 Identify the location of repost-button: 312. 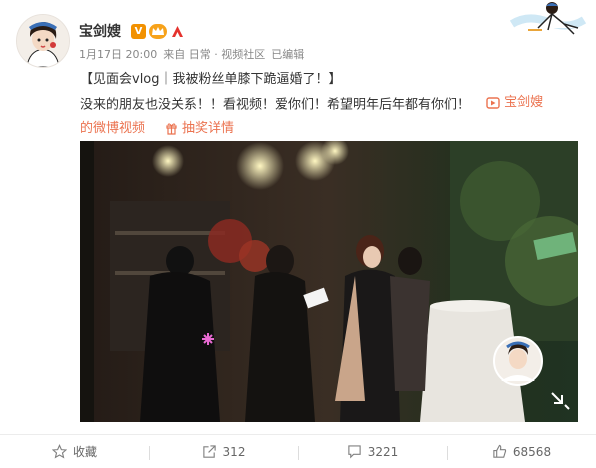
(223, 452).